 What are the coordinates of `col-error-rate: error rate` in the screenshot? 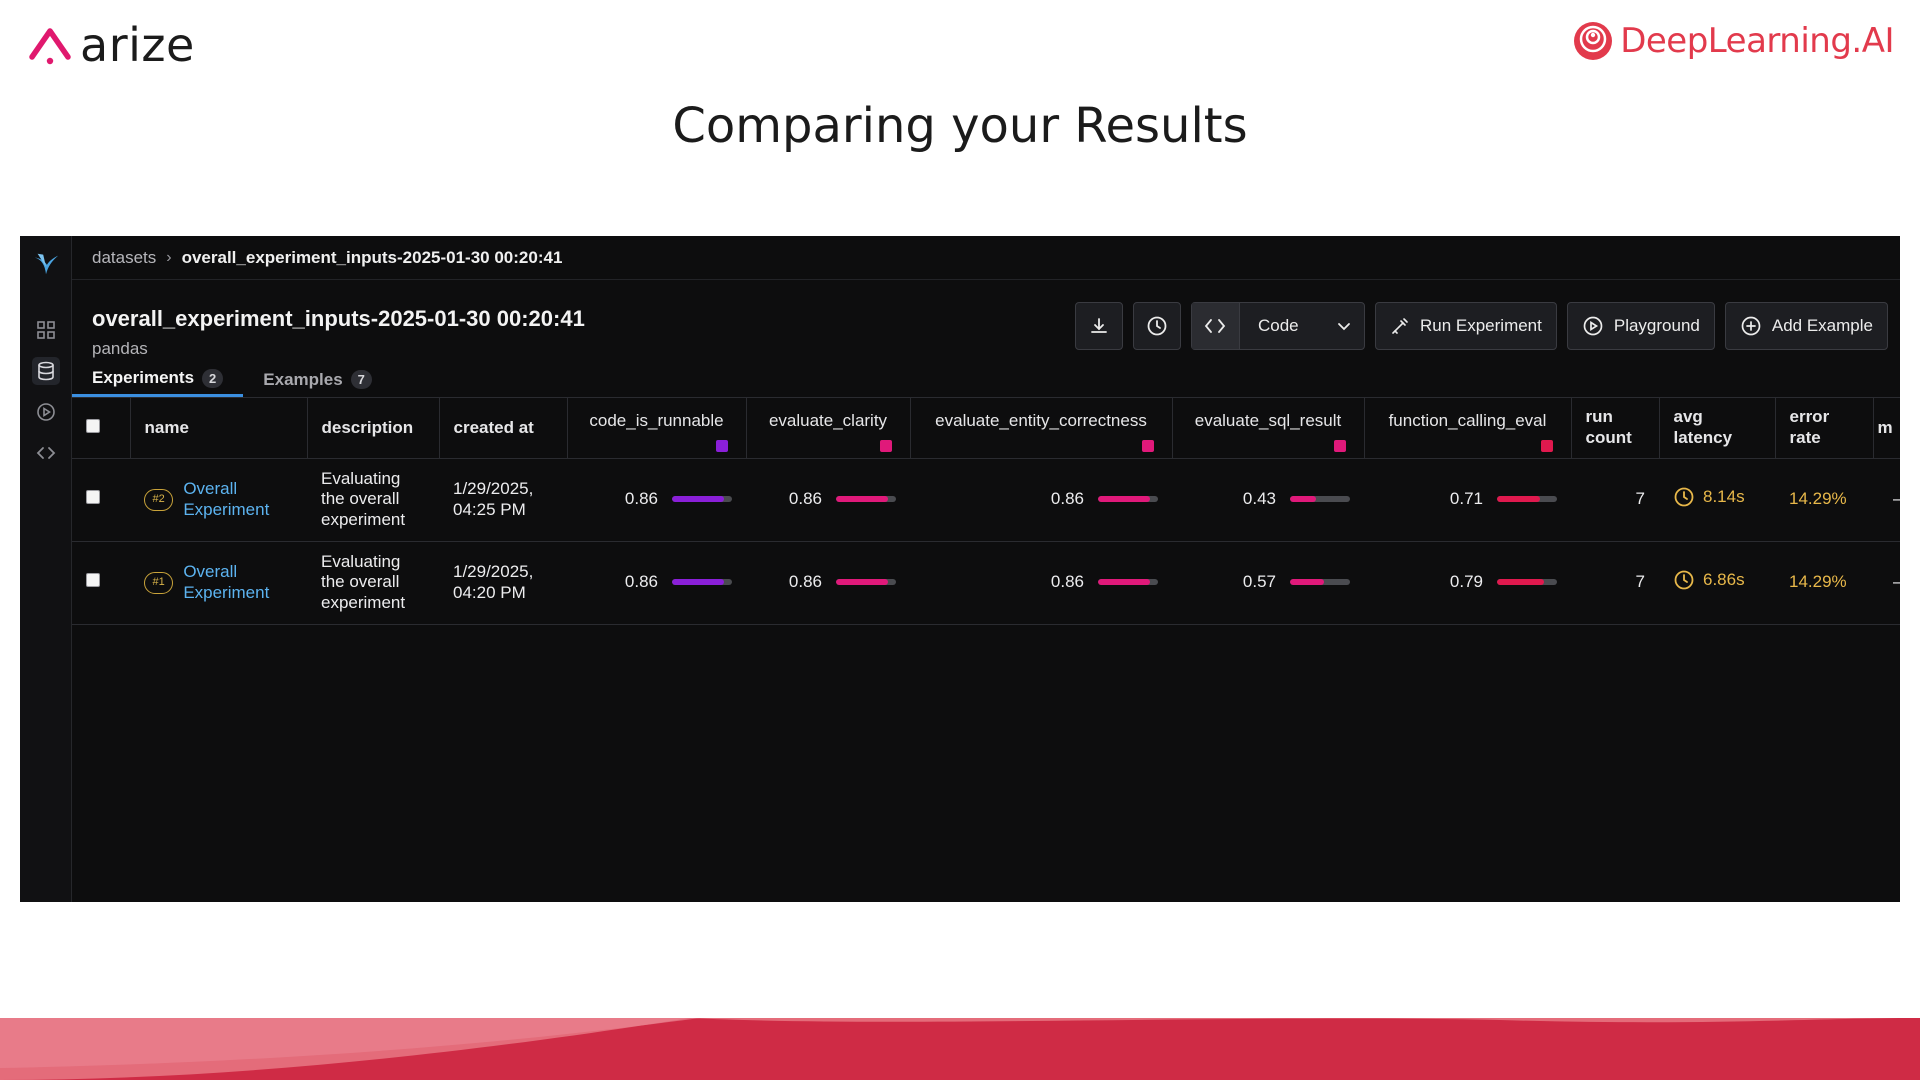 It's located at (1824, 428).